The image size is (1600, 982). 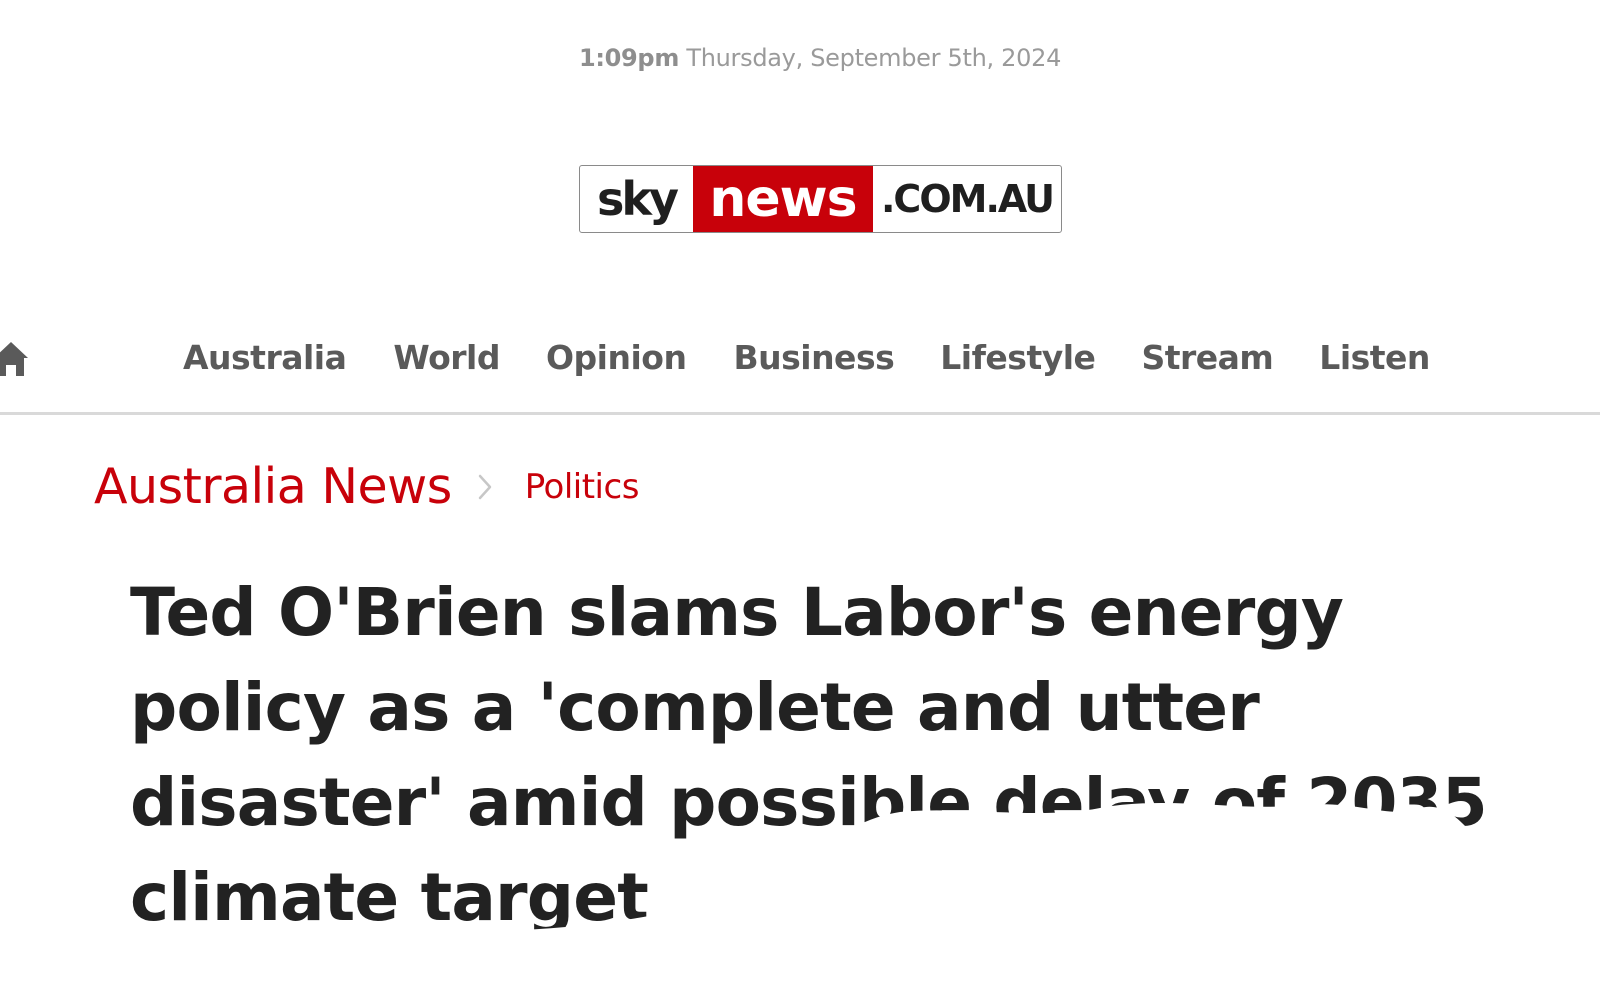 What do you see at coordinates (273, 486) in the screenshot?
I see `breadcrumb-section-link: Australia News` at bounding box center [273, 486].